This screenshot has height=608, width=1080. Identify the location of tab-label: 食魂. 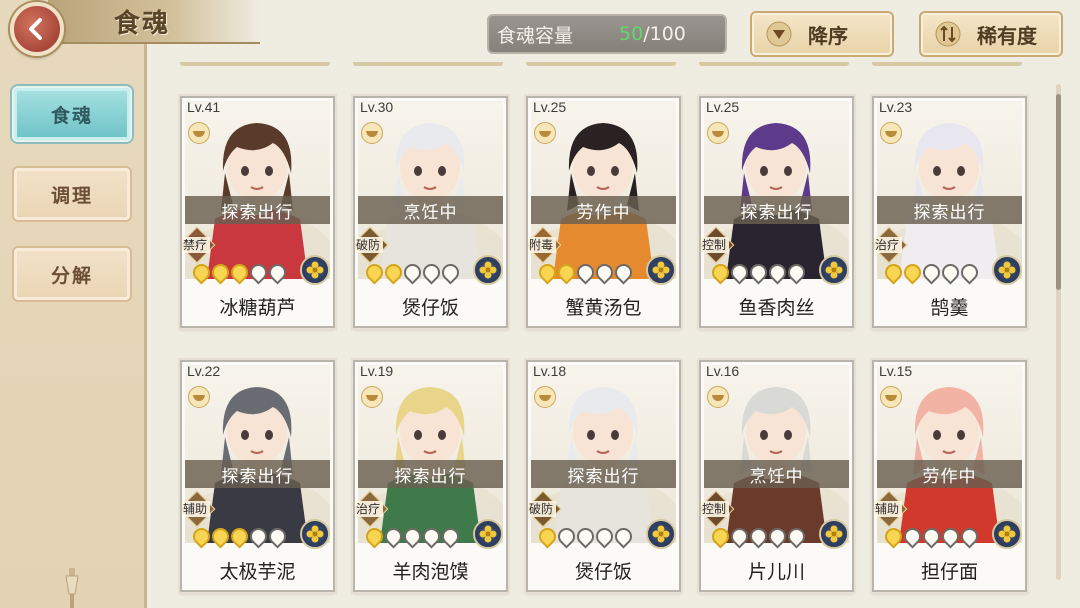
(71, 115).